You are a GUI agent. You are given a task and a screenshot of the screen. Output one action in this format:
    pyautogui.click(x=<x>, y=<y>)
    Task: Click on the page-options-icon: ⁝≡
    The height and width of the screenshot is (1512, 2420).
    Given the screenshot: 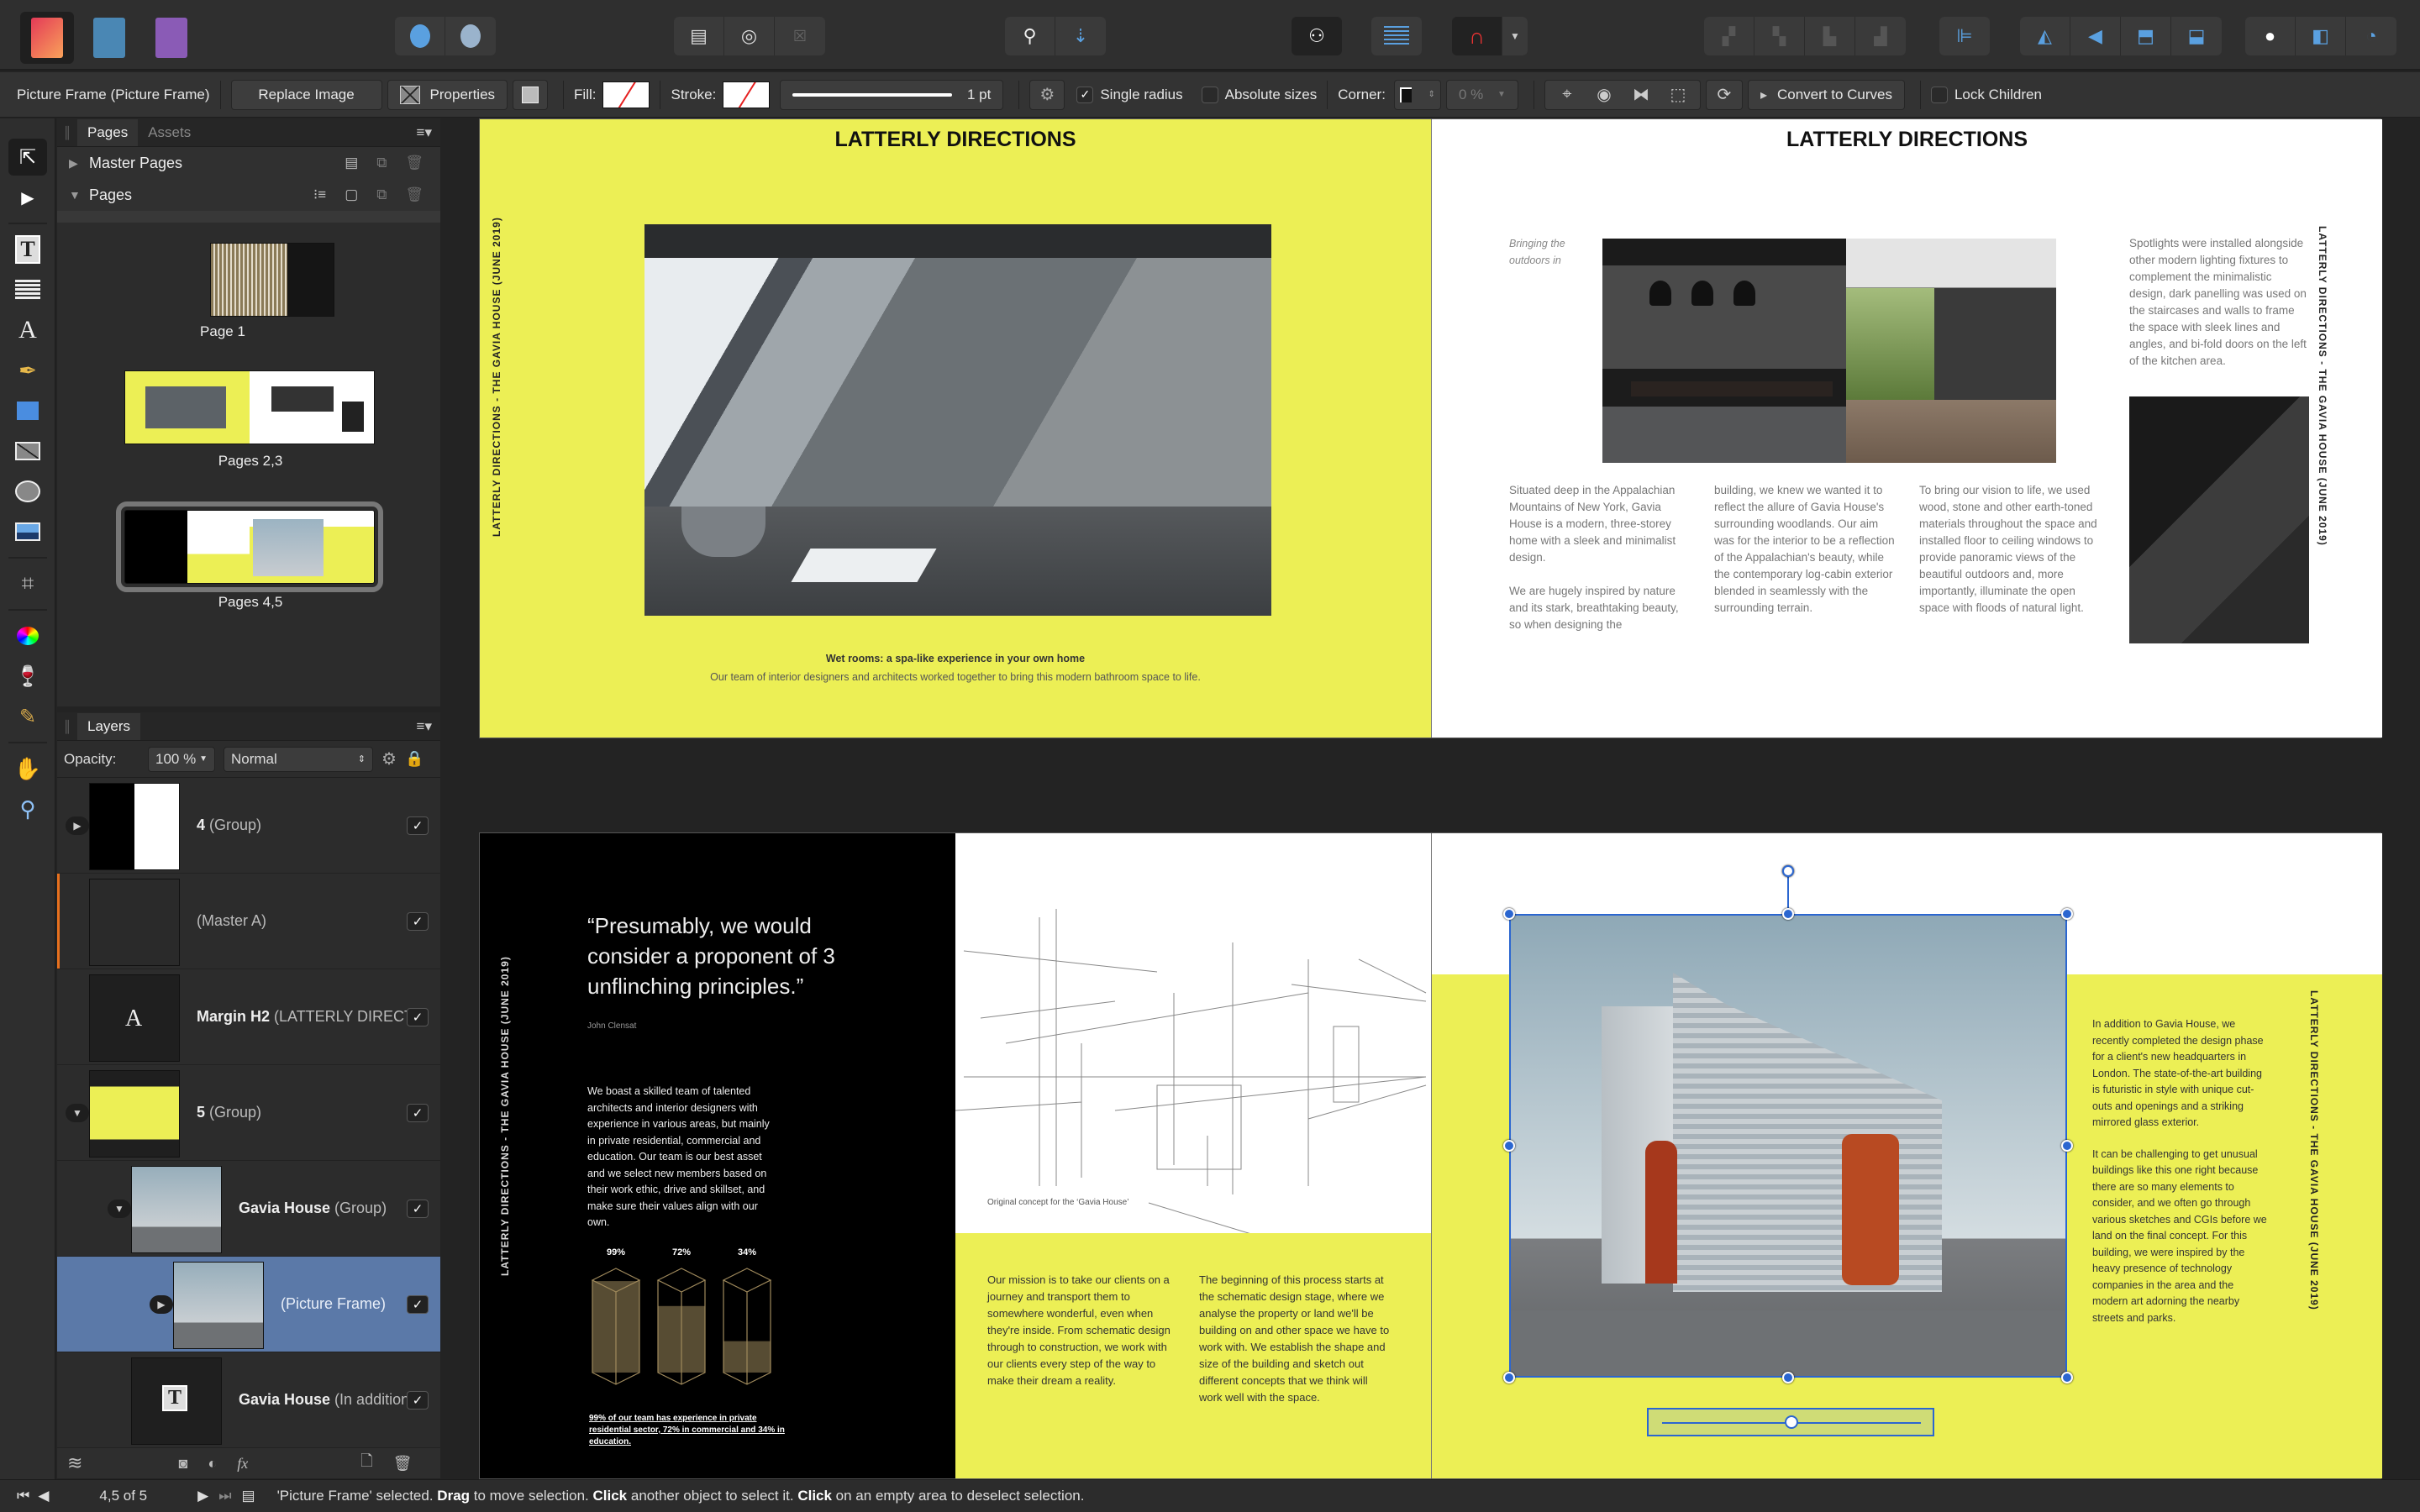 What is the action you would take?
    pyautogui.click(x=319, y=194)
    